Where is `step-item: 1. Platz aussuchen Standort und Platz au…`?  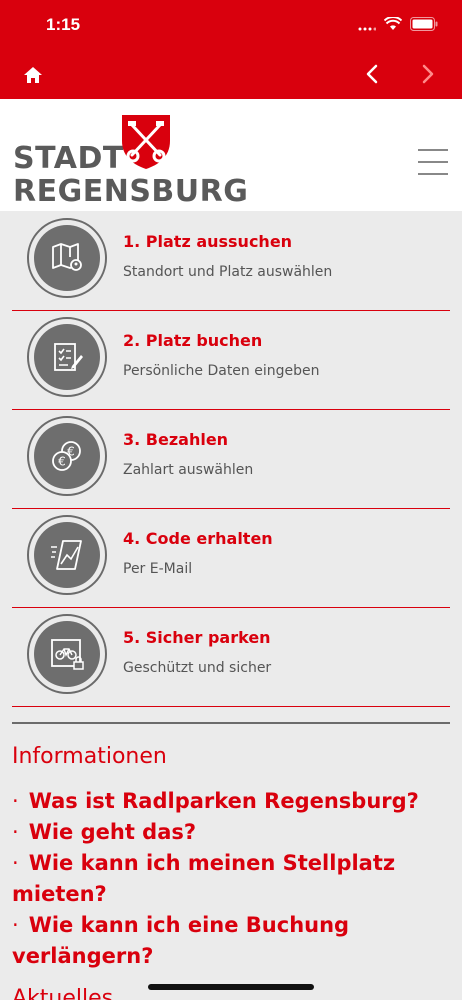 step-item: 1. Platz aussuchen Standort und Platz au… is located at coordinates (231, 261).